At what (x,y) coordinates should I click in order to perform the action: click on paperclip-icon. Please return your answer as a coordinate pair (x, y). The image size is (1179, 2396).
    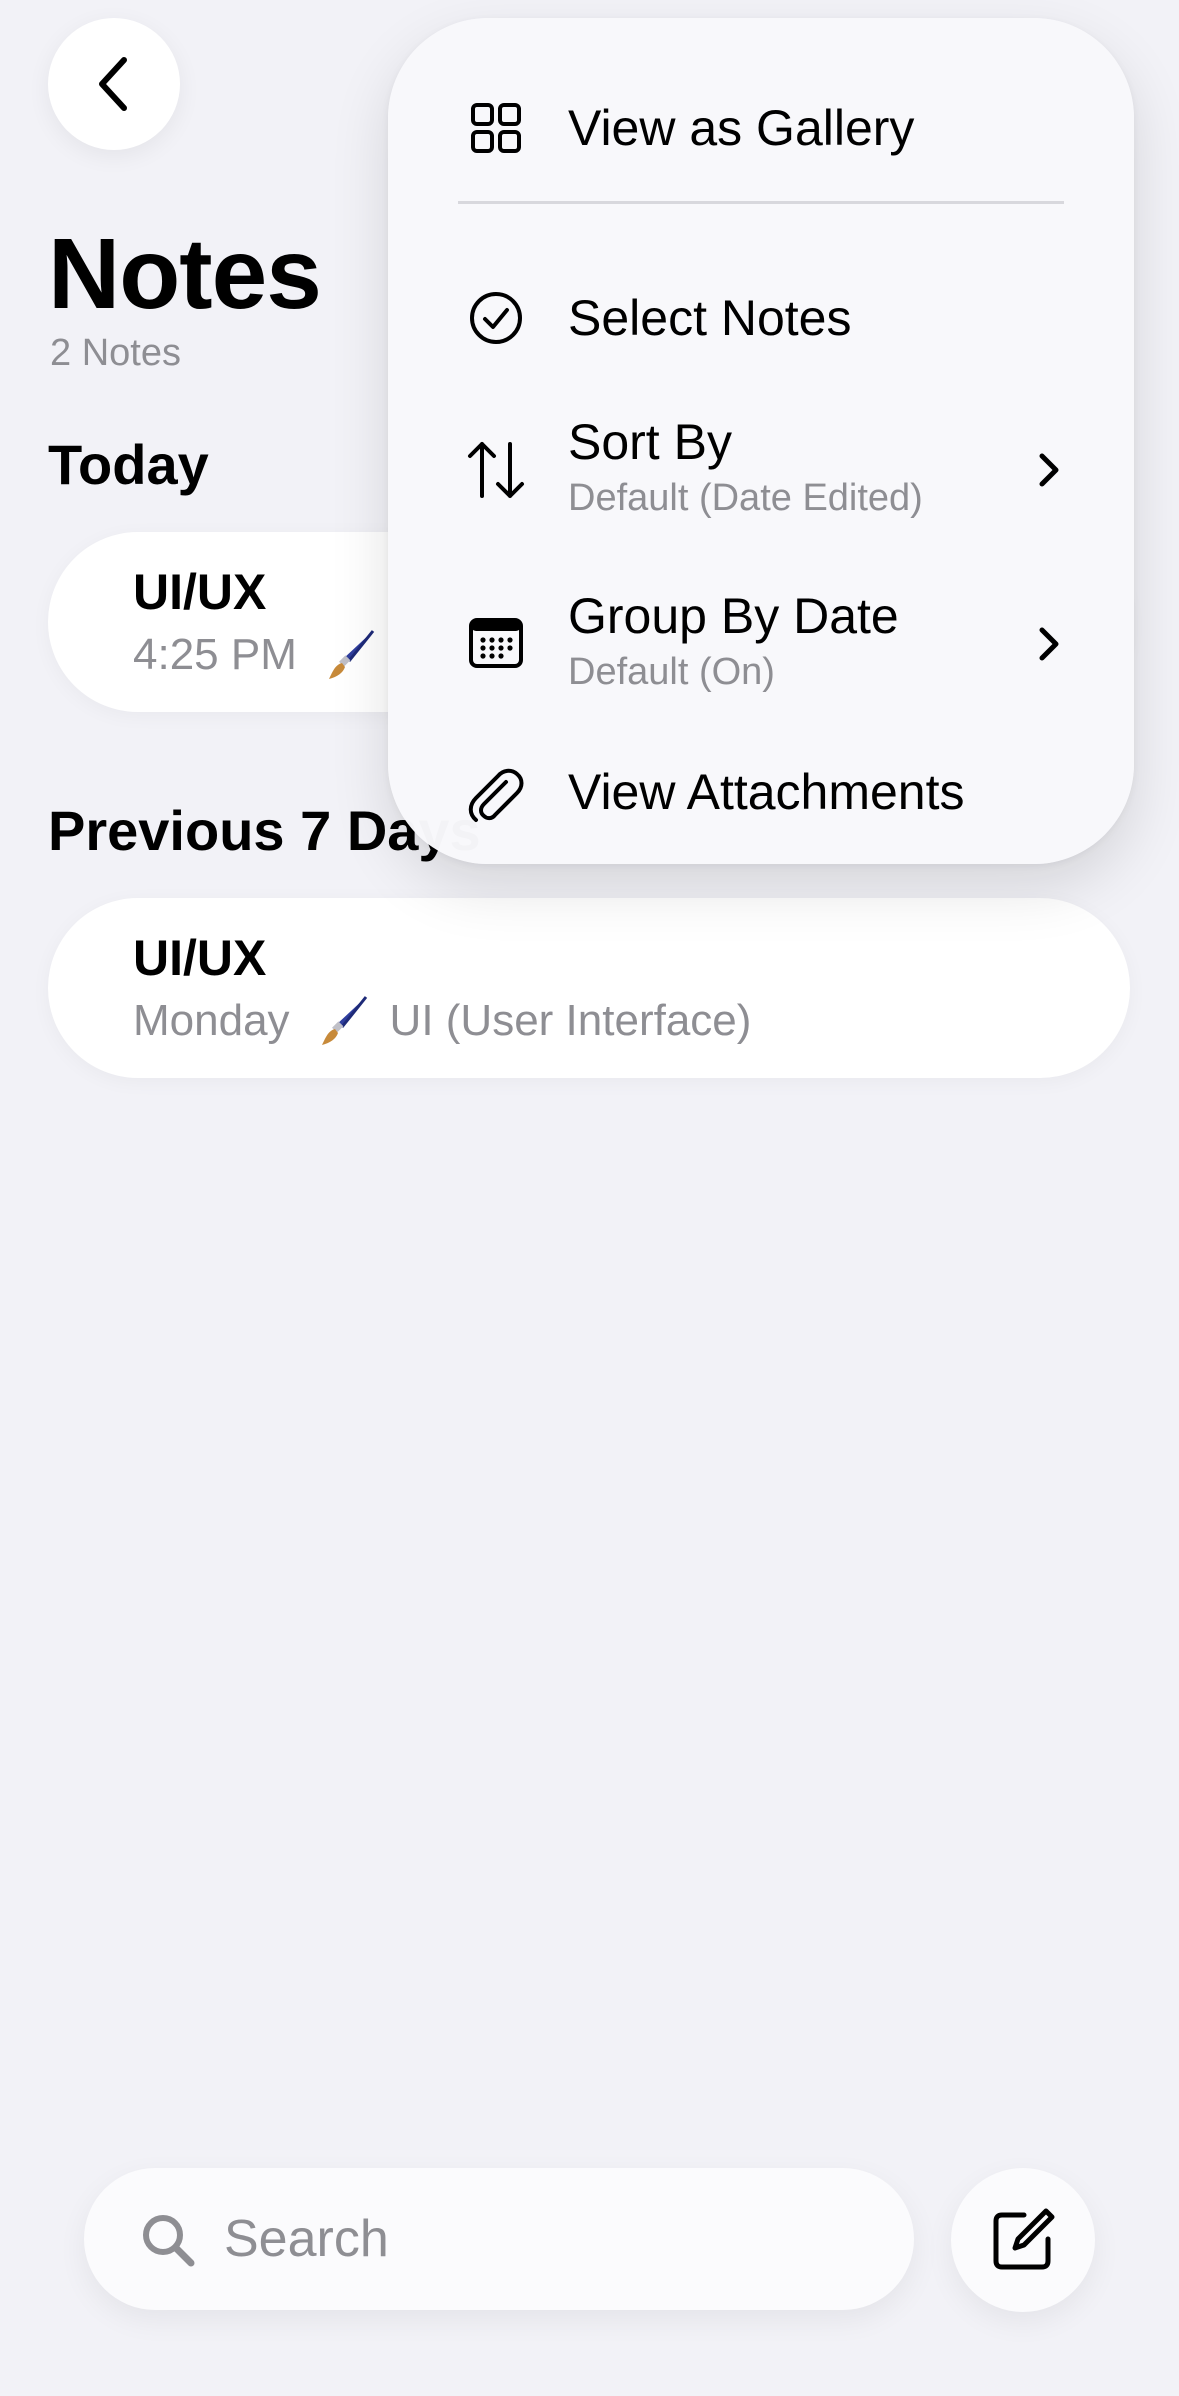
    Looking at the image, I should click on (496, 796).